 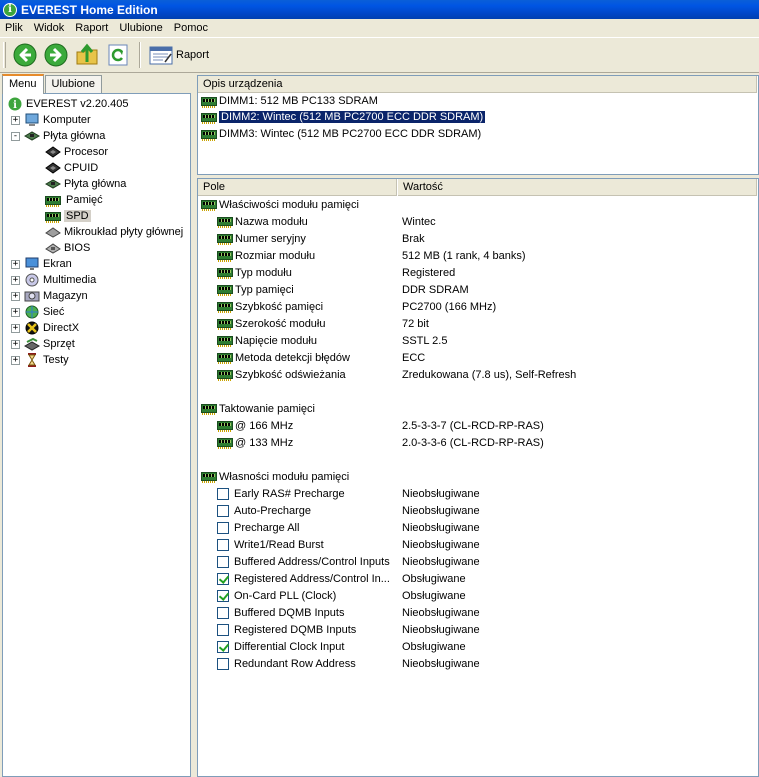 What do you see at coordinates (255, 289) in the screenshot?
I see `property-row: Typ pamięci` at bounding box center [255, 289].